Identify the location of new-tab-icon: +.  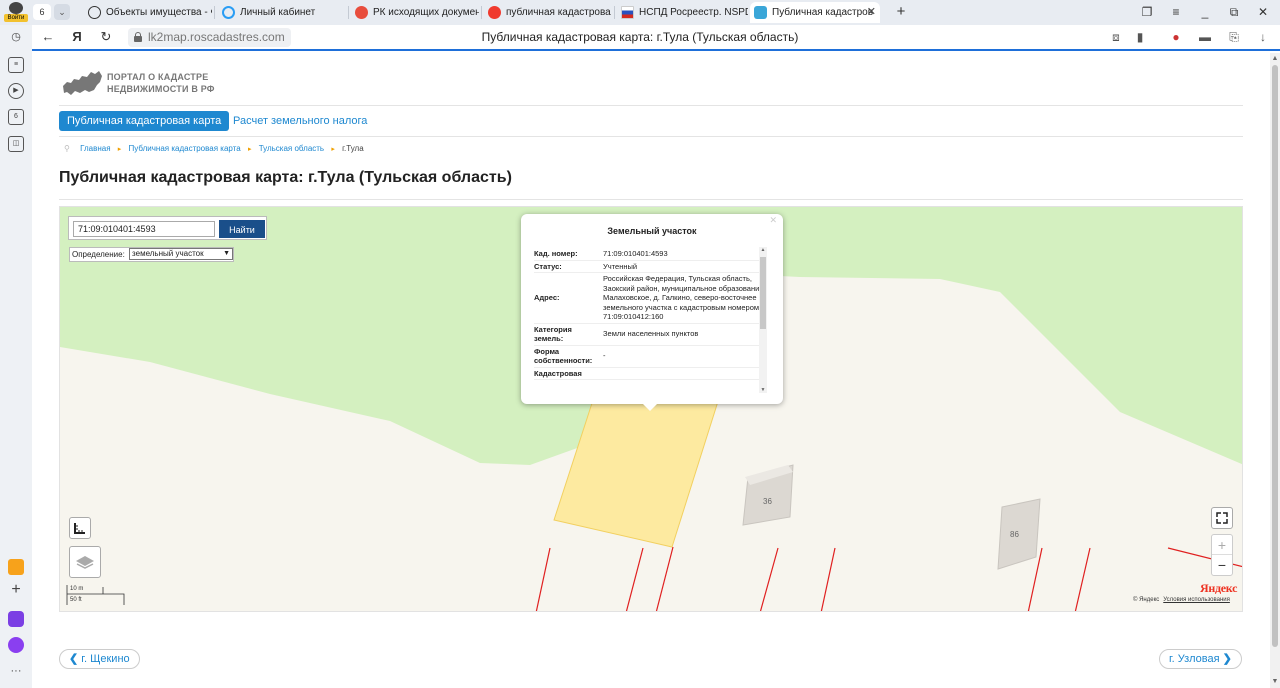
(901, 12).